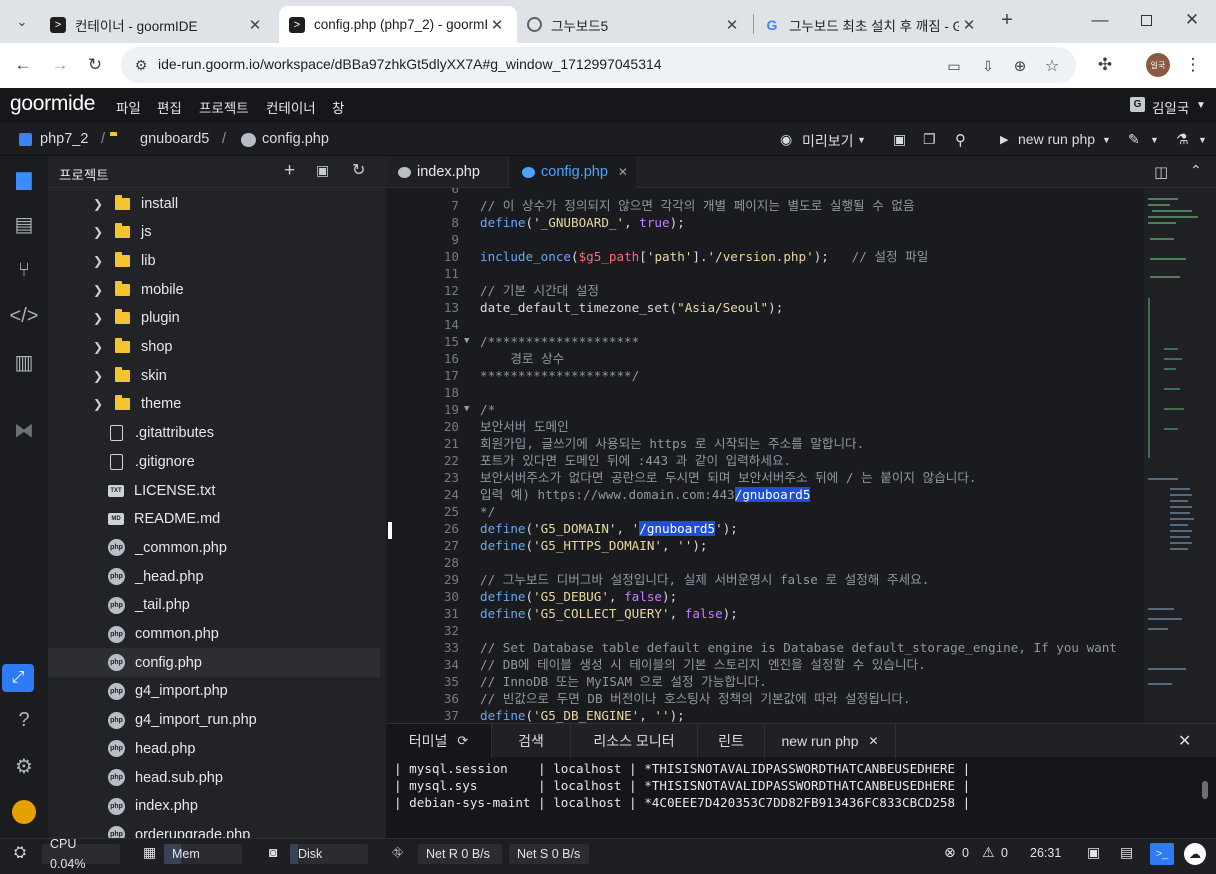  What do you see at coordinates (1182, 139) in the screenshot?
I see `test-flask-icon: ⚗` at bounding box center [1182, 139].